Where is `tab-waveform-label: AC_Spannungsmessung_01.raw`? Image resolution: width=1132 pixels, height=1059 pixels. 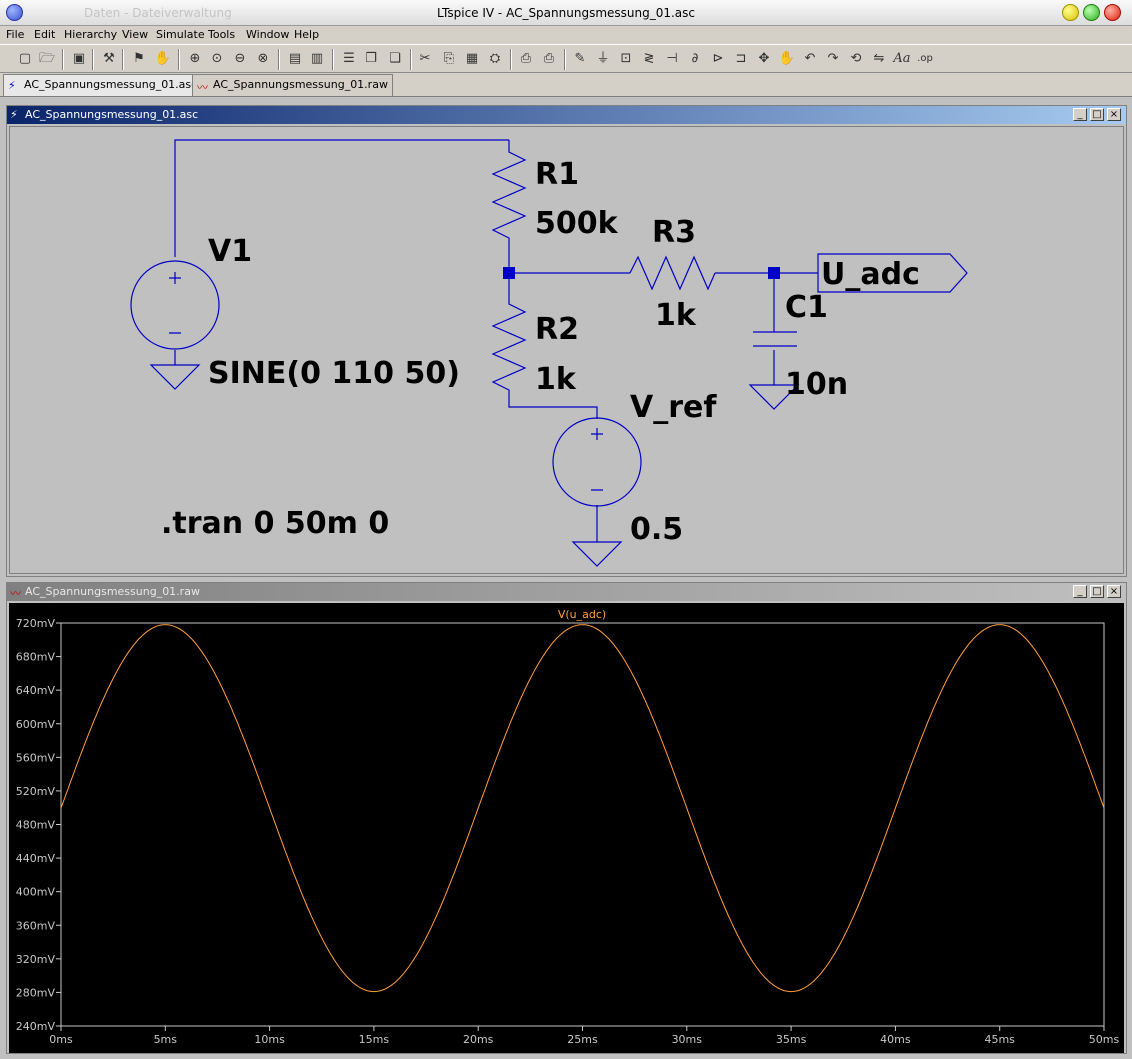
tab-waveform-label: AC_Spannungsmessung_01.raw is located at coordinates (300, 84).